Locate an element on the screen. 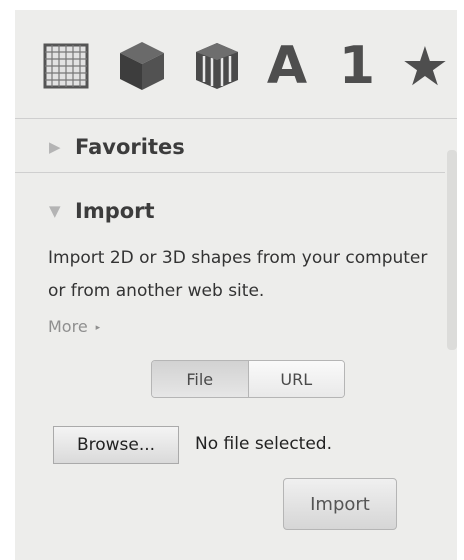 The height and width of the screenshot is (560, 464). file-toggle-button: File is located at coordinates (200, 379).